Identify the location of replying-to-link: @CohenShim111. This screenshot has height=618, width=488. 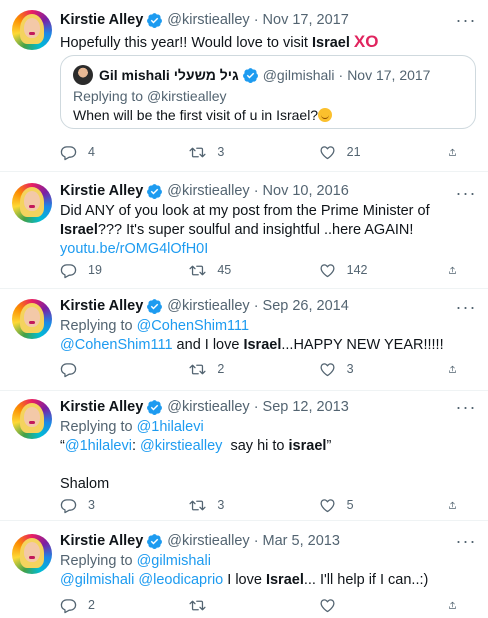
(193, 326).